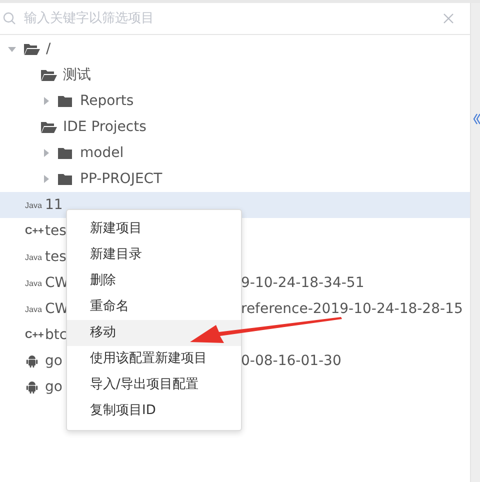 The image size is (480, 482). I want to click on item-label: reference-2019-10-24-18-28-15, so click(352, 309).